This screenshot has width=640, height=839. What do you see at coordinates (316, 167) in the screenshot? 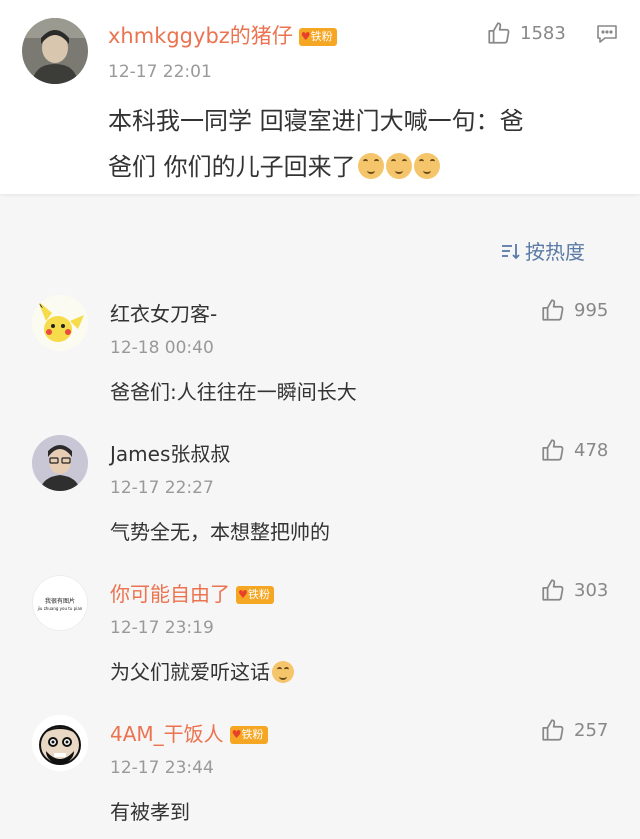
I see `main-comment-text-line2: 爸们 你们的儿子回来了` at bounding box center [316, 167].